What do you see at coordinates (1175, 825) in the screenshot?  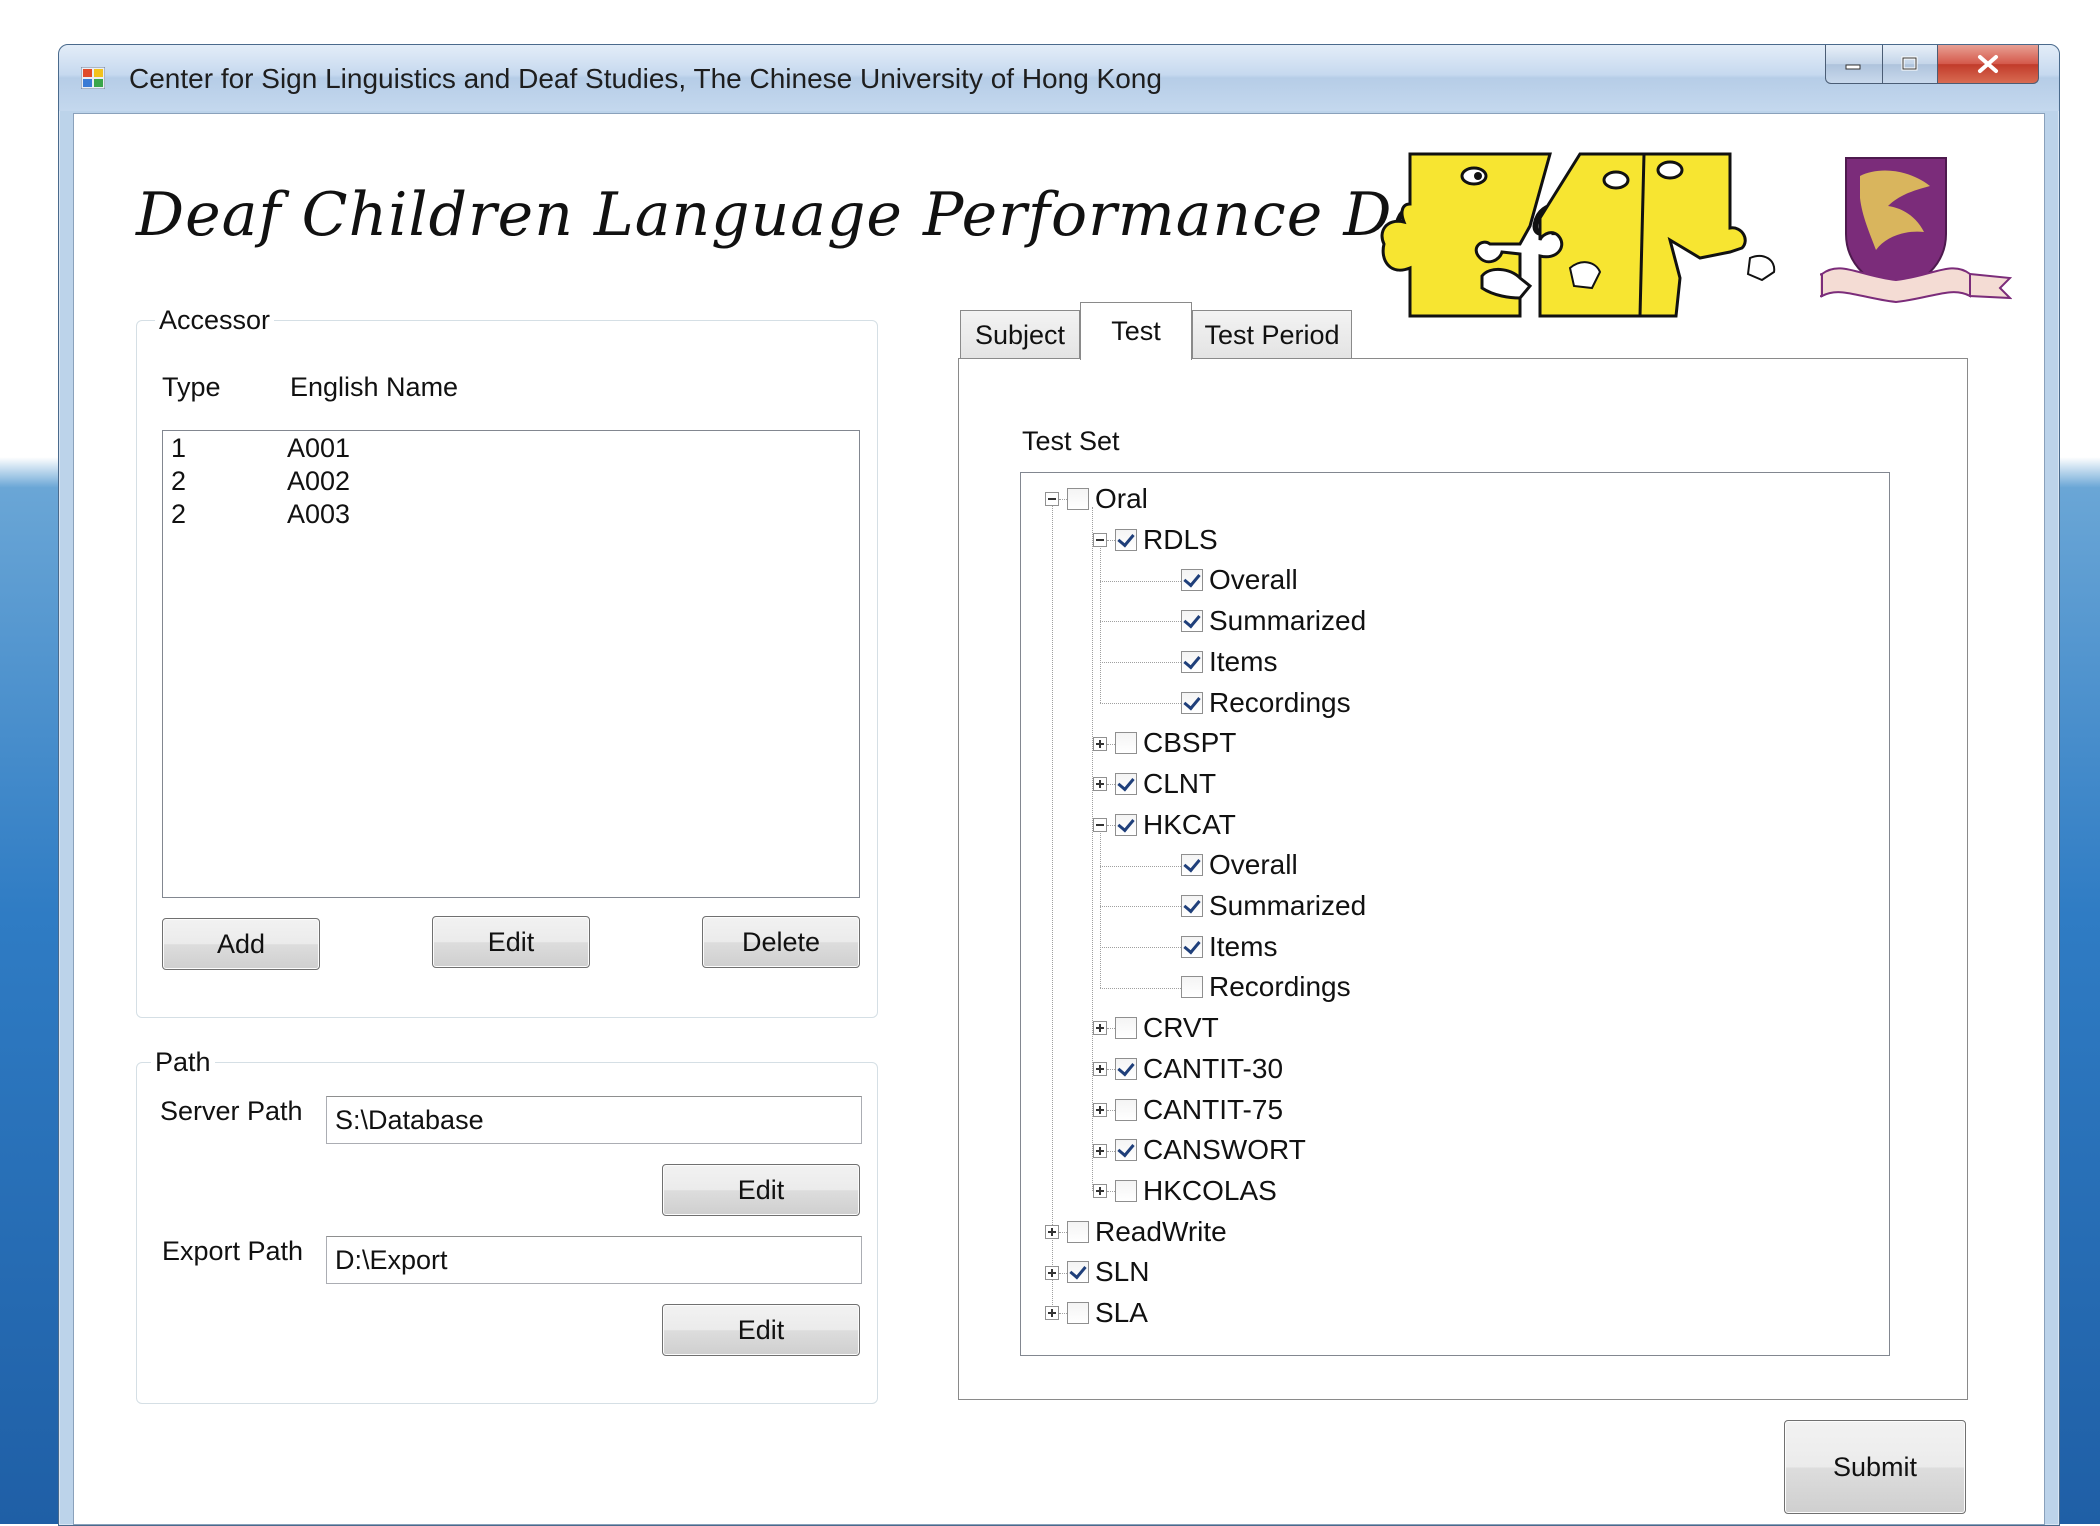 I see `tree-node: HKCAT` at bounding box center [1175, 825].